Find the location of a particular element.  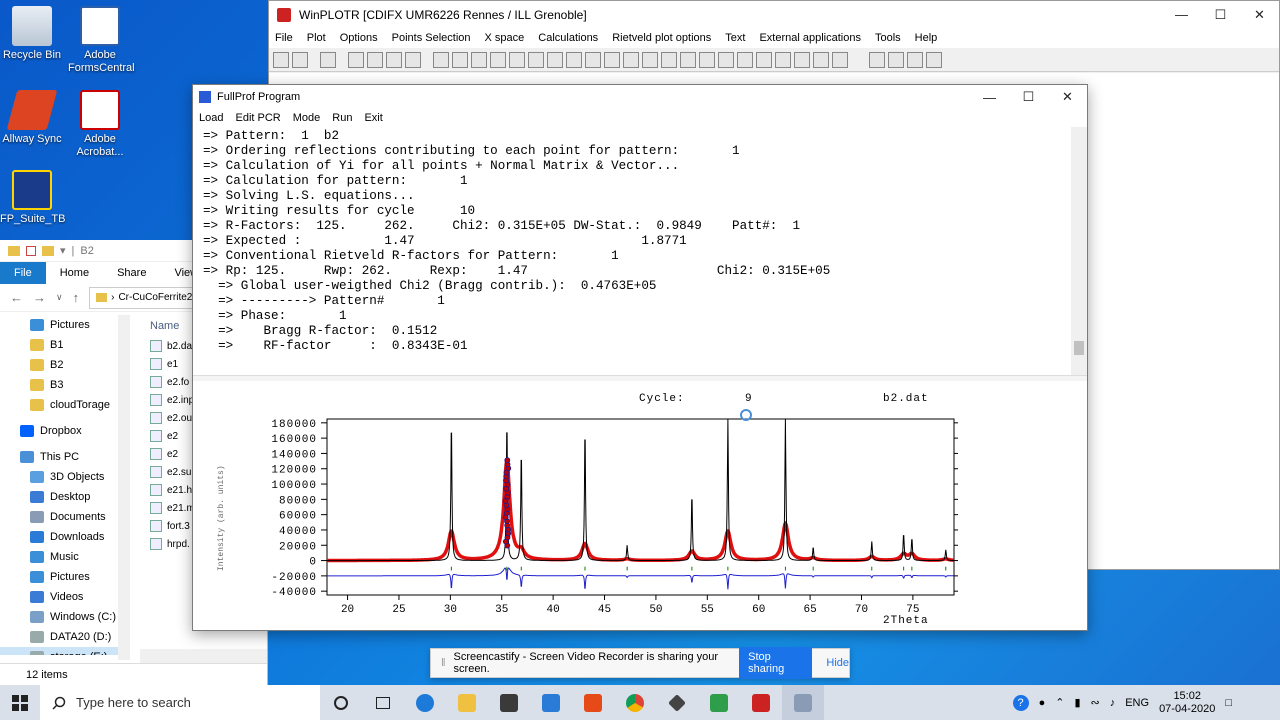

cortana-button is located at coordinates (341, 702).